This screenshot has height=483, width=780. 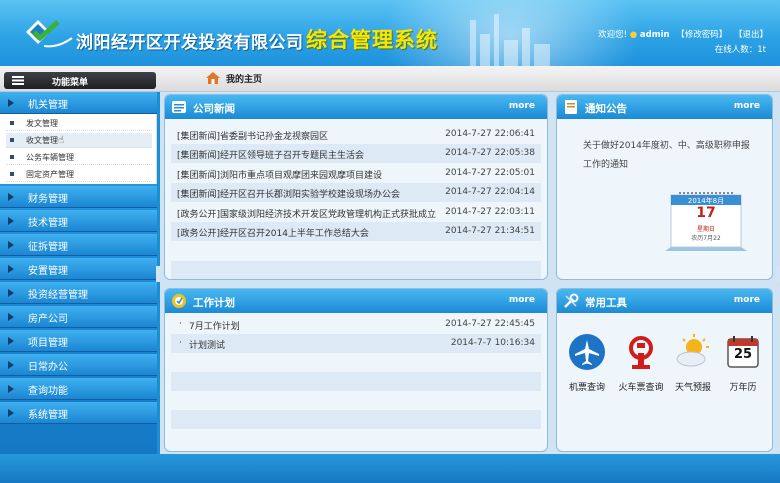 I want to click on notice-item: 关于做好2014年度初、中、高级职称申报工作的通知, so click(x=670, y=156).